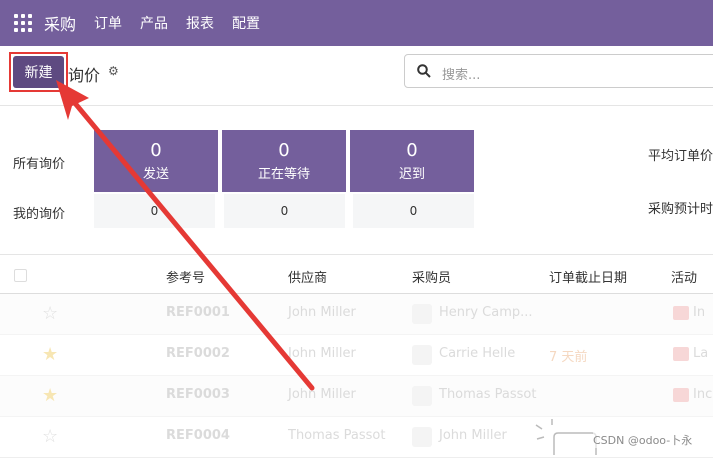  Describe the element at coordinates (680, 156) in the screenshot. I see `avg-order-value-label: 平均订单价` at that location.